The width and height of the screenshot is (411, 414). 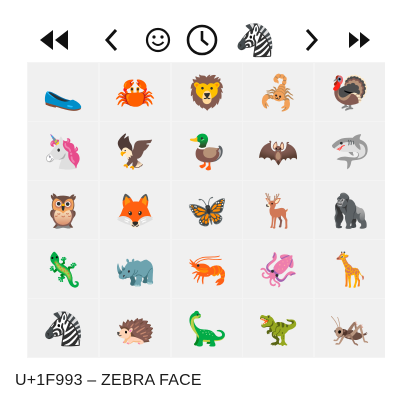 I want to click on rhinoceros-emoji: 🦏, so click(x=135, y=269).